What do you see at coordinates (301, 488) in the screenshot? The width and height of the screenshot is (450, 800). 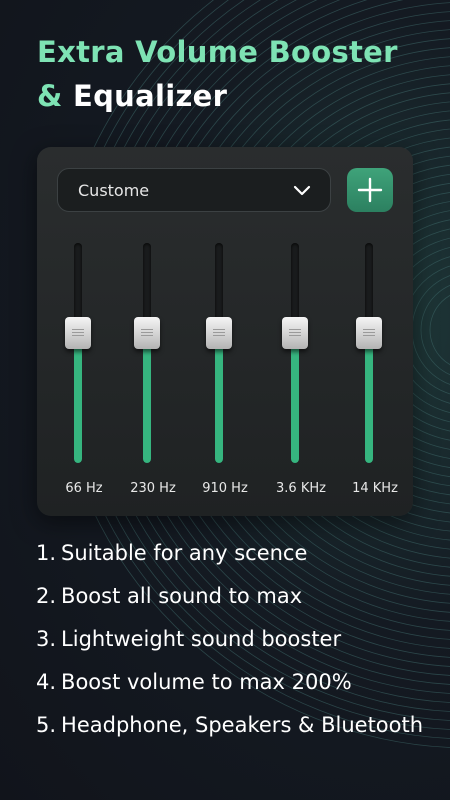 I see `band-label-3-6khz: 3.6 KHz` at bounding box center [301, 488].